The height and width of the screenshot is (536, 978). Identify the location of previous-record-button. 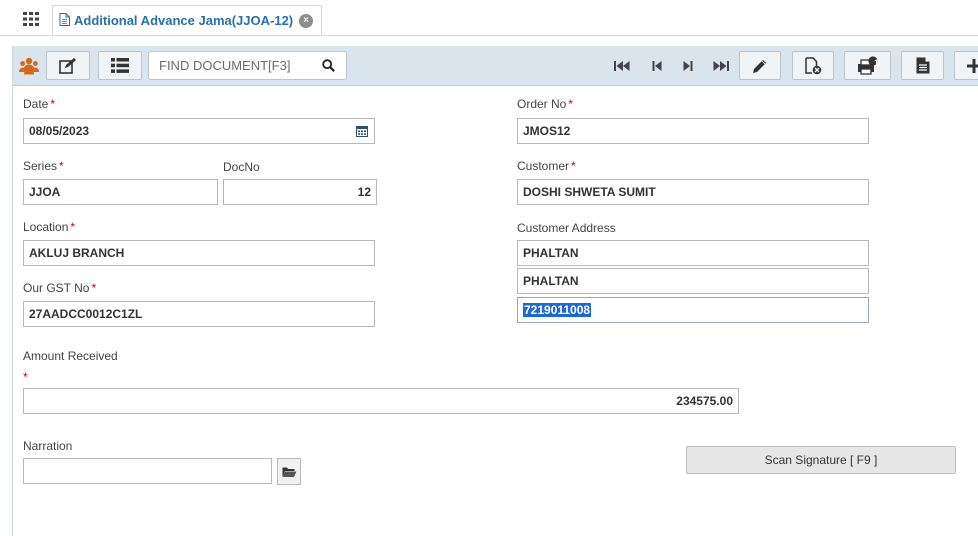
(657, 66).